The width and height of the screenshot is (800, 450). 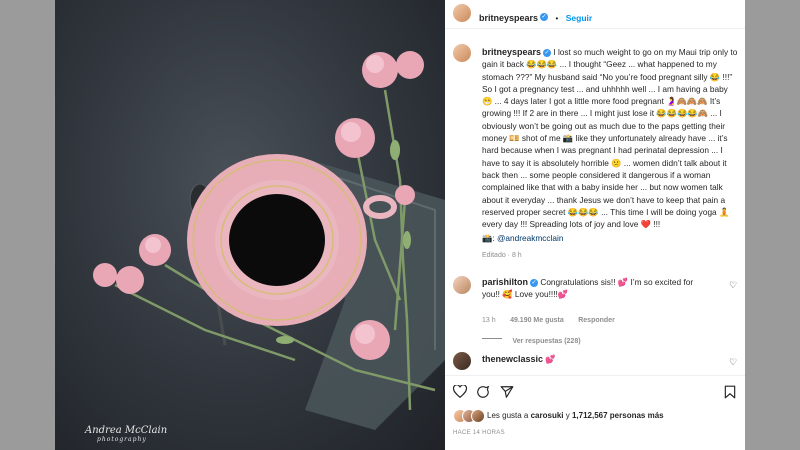 What do you see at coordinates (460, 391) in the screenshot?
I see `like-heart-icon` at bounding box center [460, 391].